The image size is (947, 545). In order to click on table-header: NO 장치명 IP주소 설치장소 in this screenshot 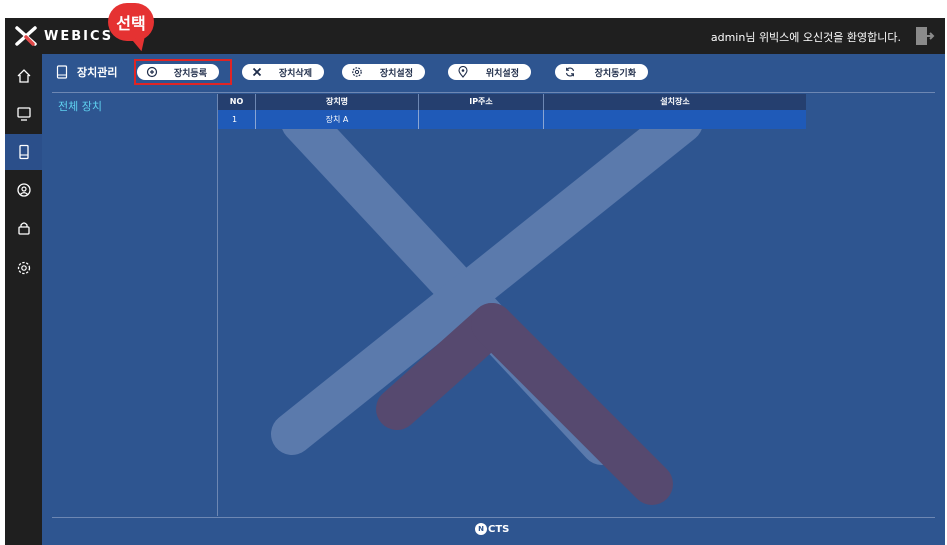, I will do `click(512, 102)`.